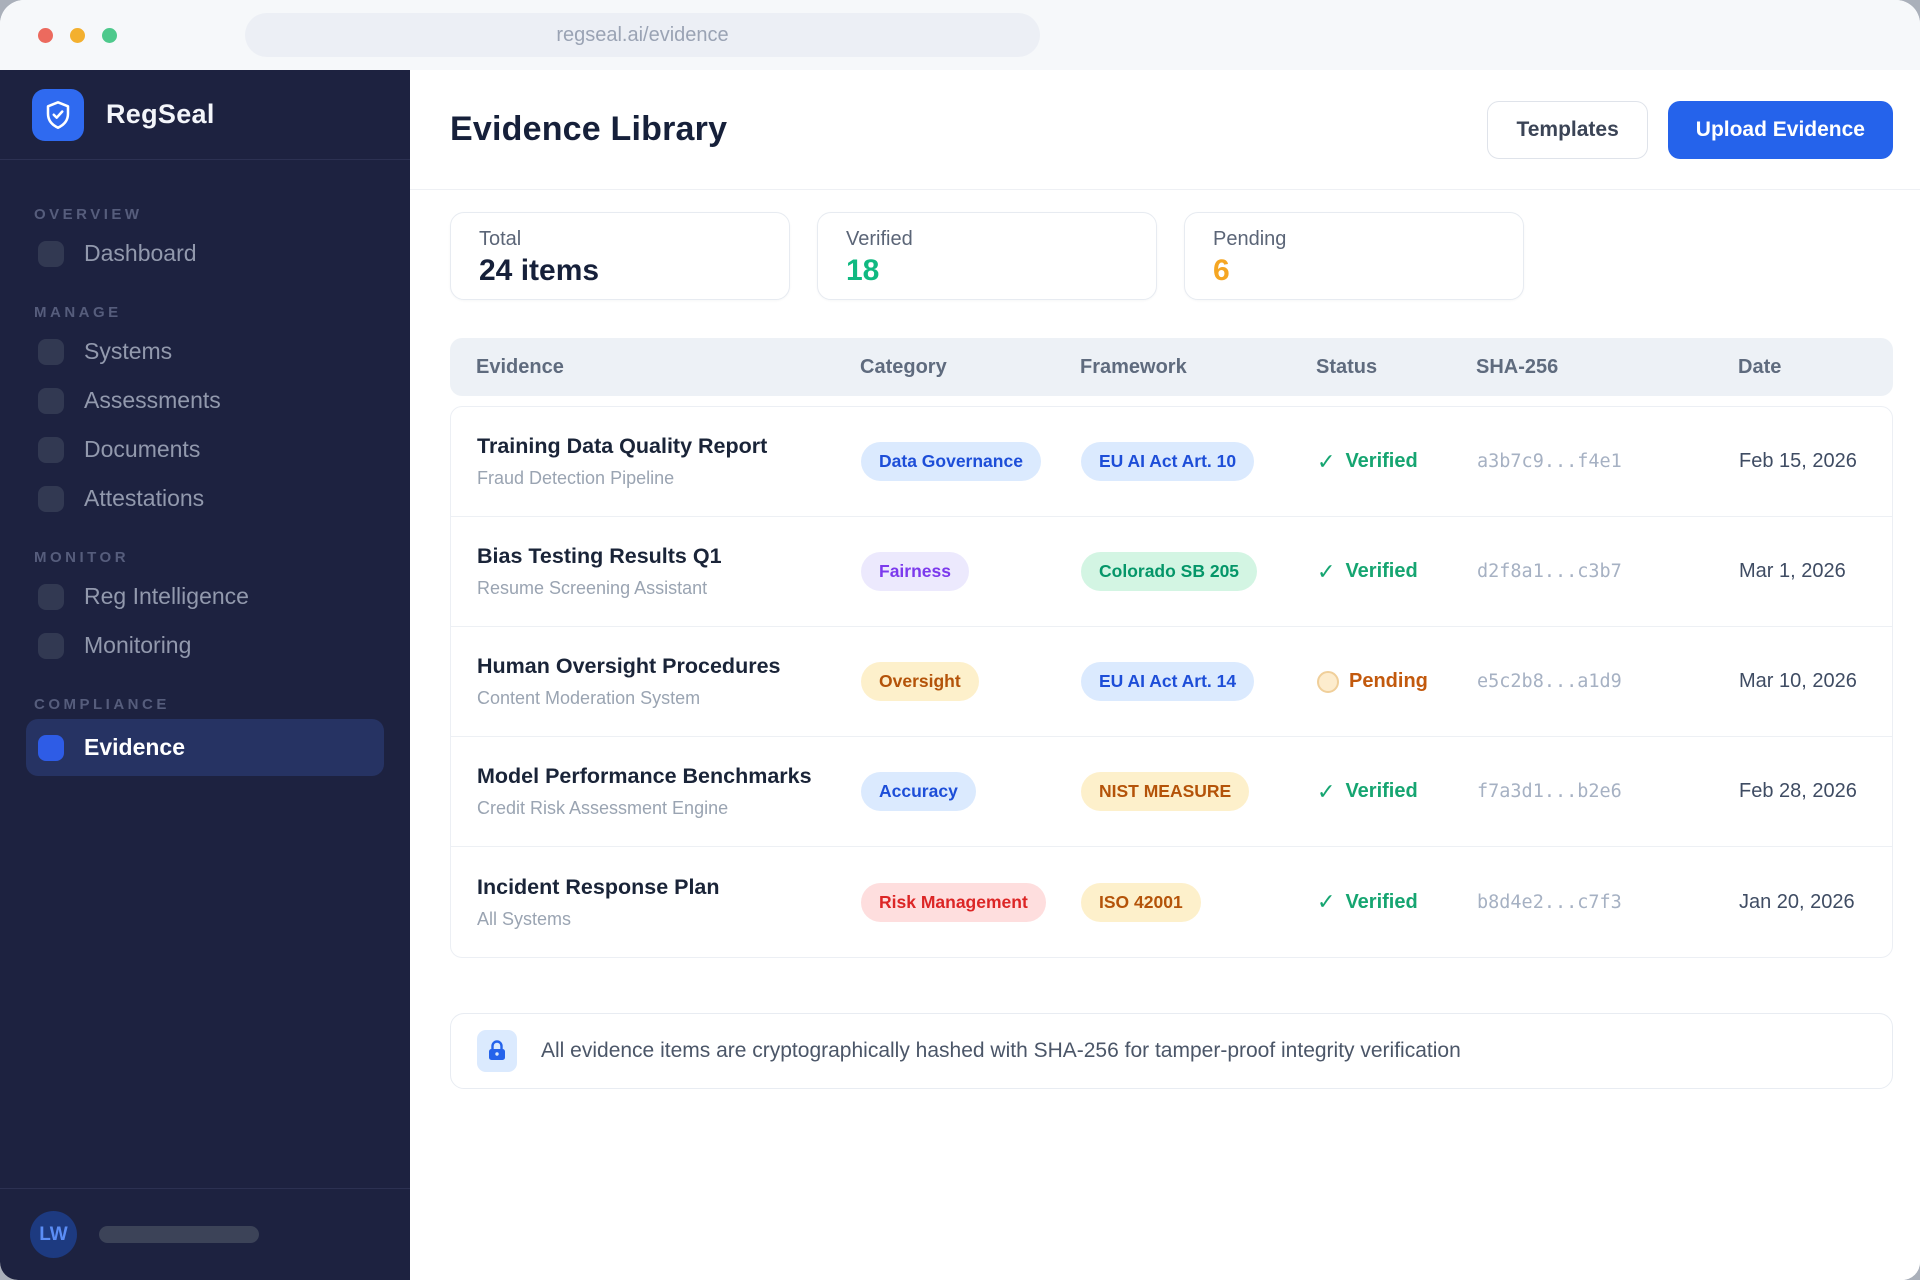 The image size is (1920, 1280). Describe the element at coordinates (205, 351) in the screenshot. I see `sidebar-item-systems: Systems` at that location.